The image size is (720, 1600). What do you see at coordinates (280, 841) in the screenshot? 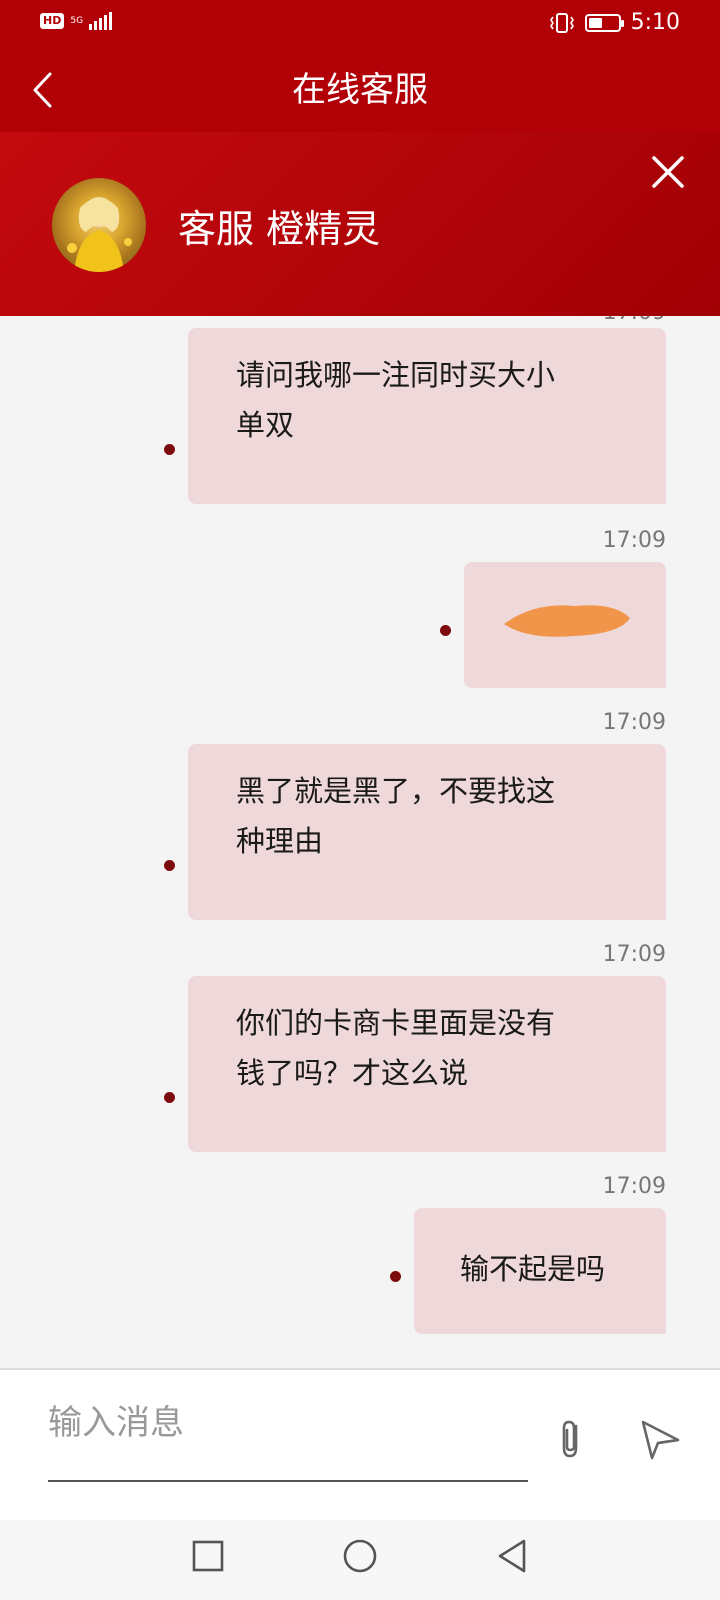
I see `message-text: 种理由` at bounding box center [280, 841].